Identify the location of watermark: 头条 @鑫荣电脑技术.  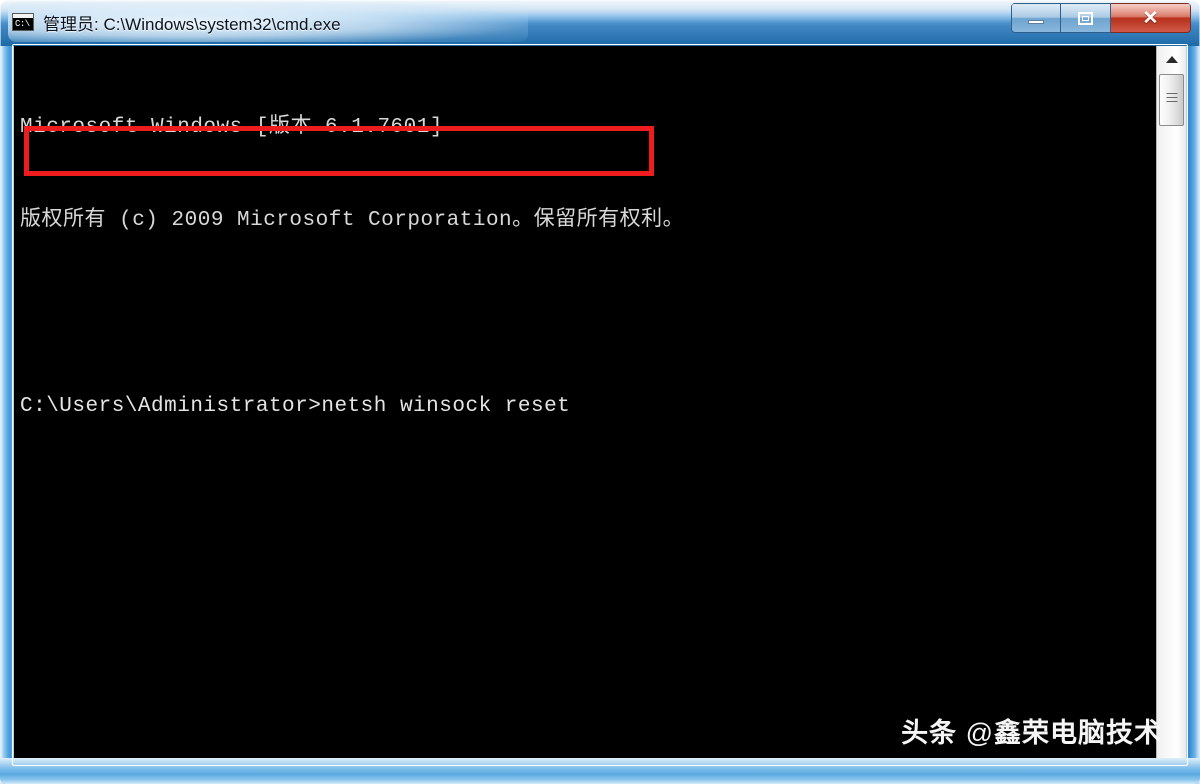
(1031, 730).